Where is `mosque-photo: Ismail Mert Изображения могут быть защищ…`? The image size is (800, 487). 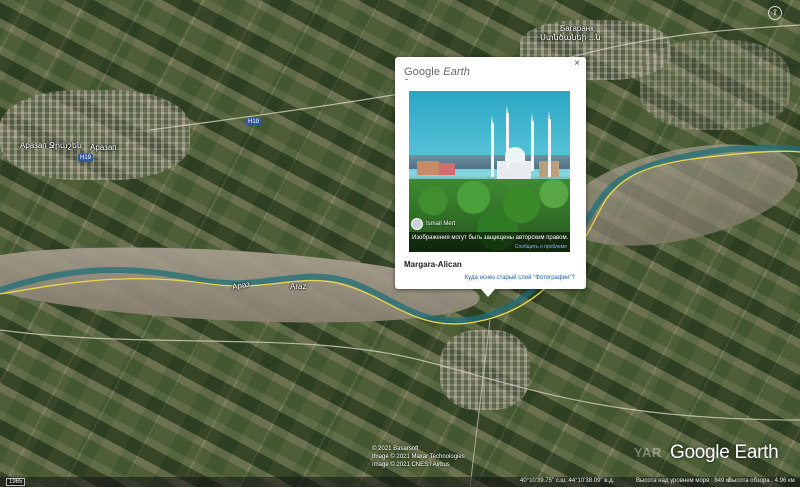
mosque-photo: Ismail Mert Изображения могут быть защищ… is located at coordinates (489, 171).